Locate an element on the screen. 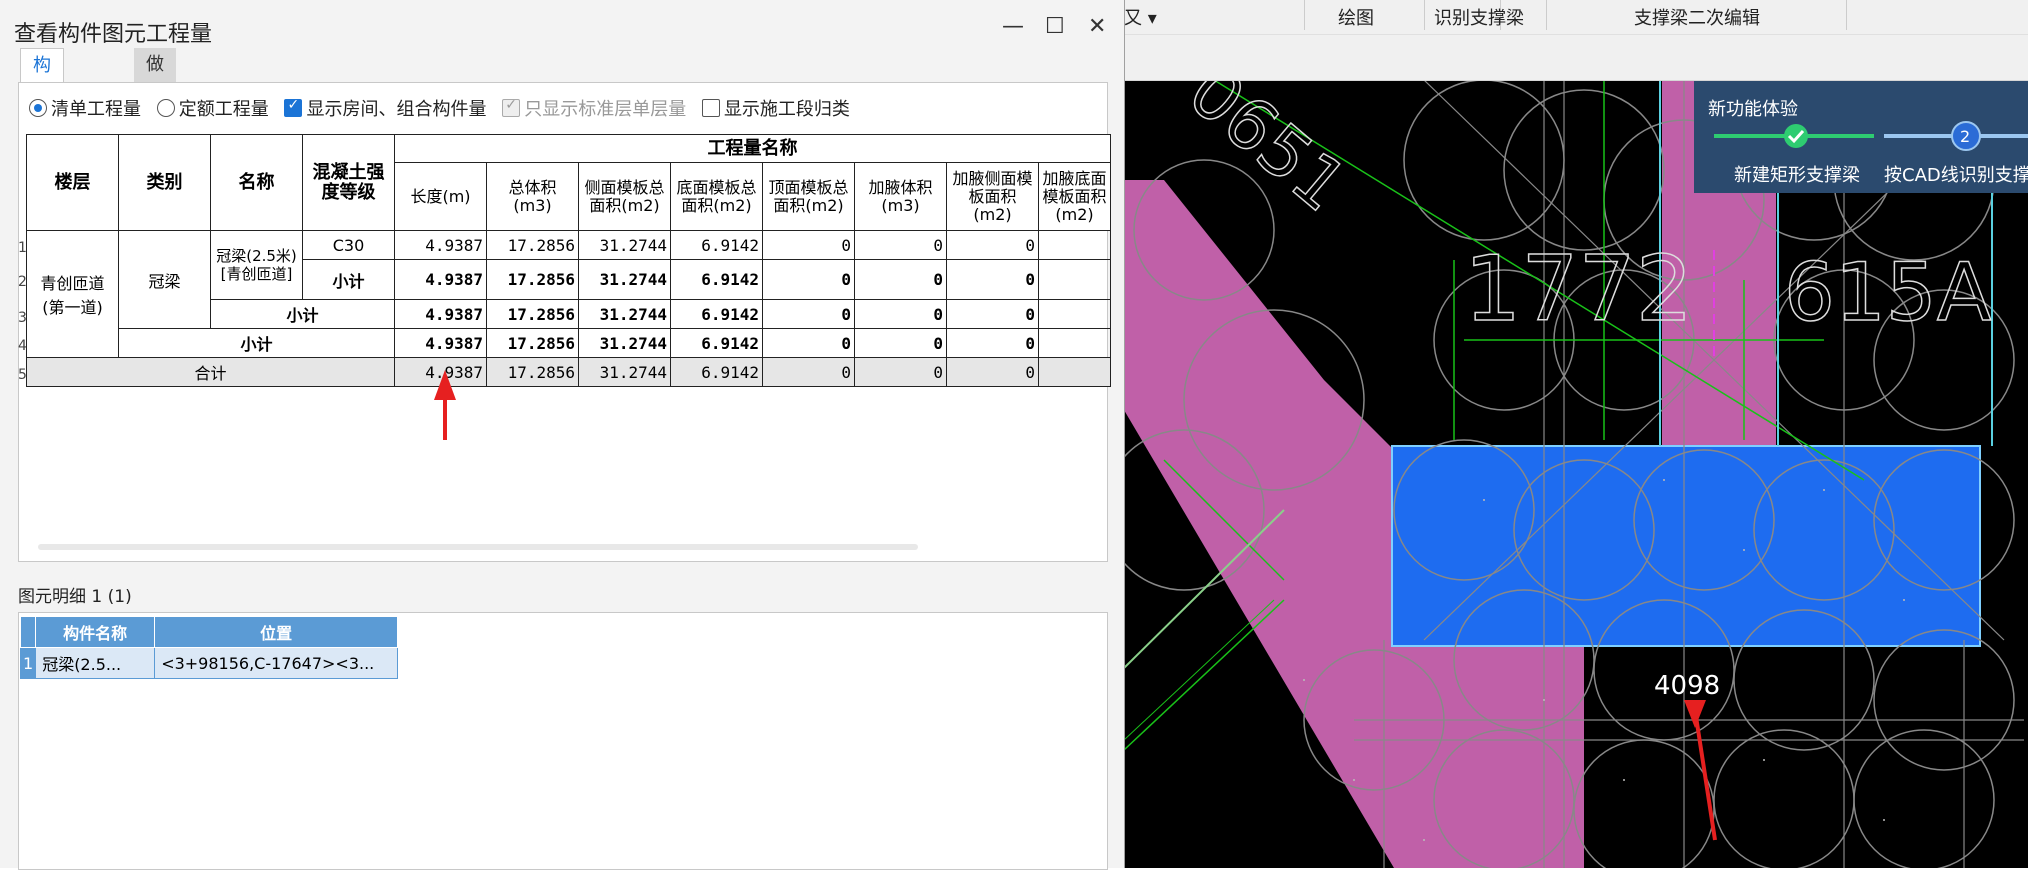  header-side-formwork: 侧面模板总面积(m2) is located at coordinates (624, 196).